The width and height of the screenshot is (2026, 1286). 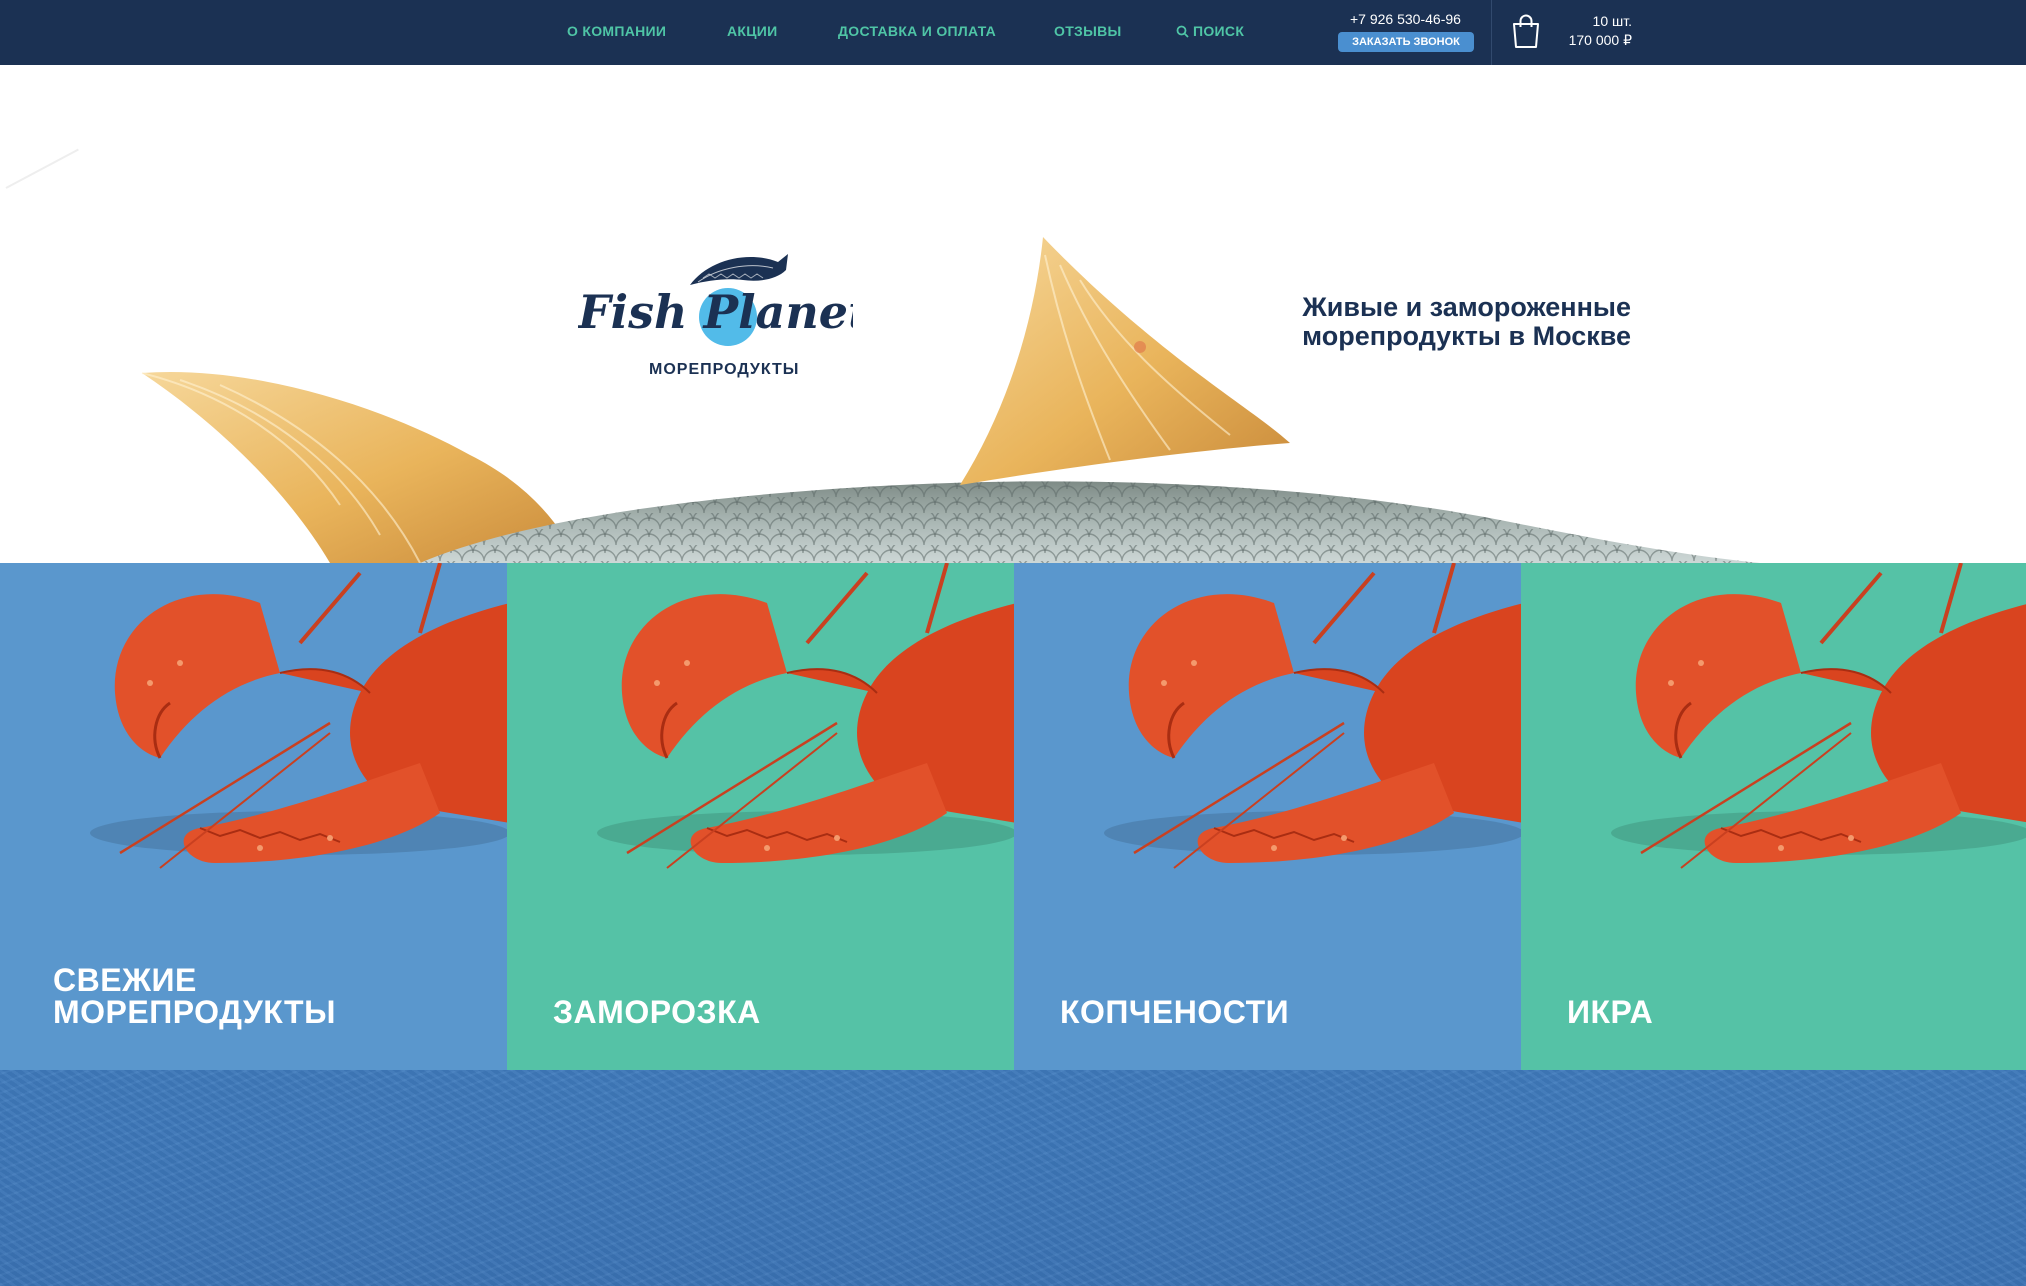 I want to click on fish-planet-logo: Fish Planet, so click(x=715, y=300).